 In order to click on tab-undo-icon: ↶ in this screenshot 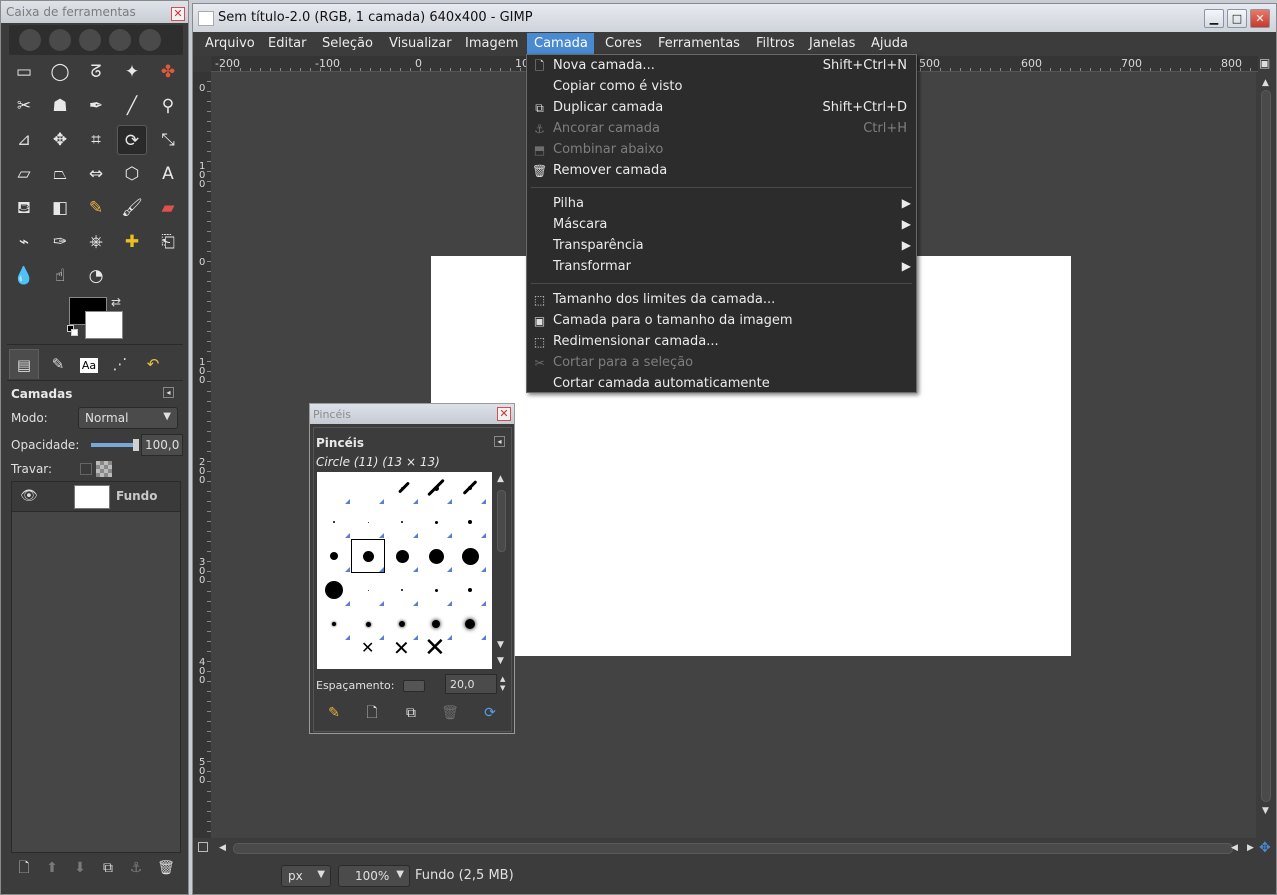, I will do `click(153, 364)`.